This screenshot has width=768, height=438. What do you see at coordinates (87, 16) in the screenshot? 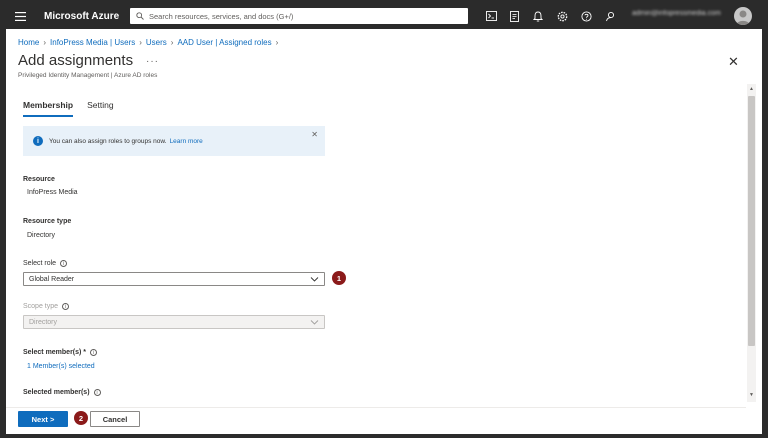
I see `brand-label: Microsoft Azure` at bounding box center [87, 16].